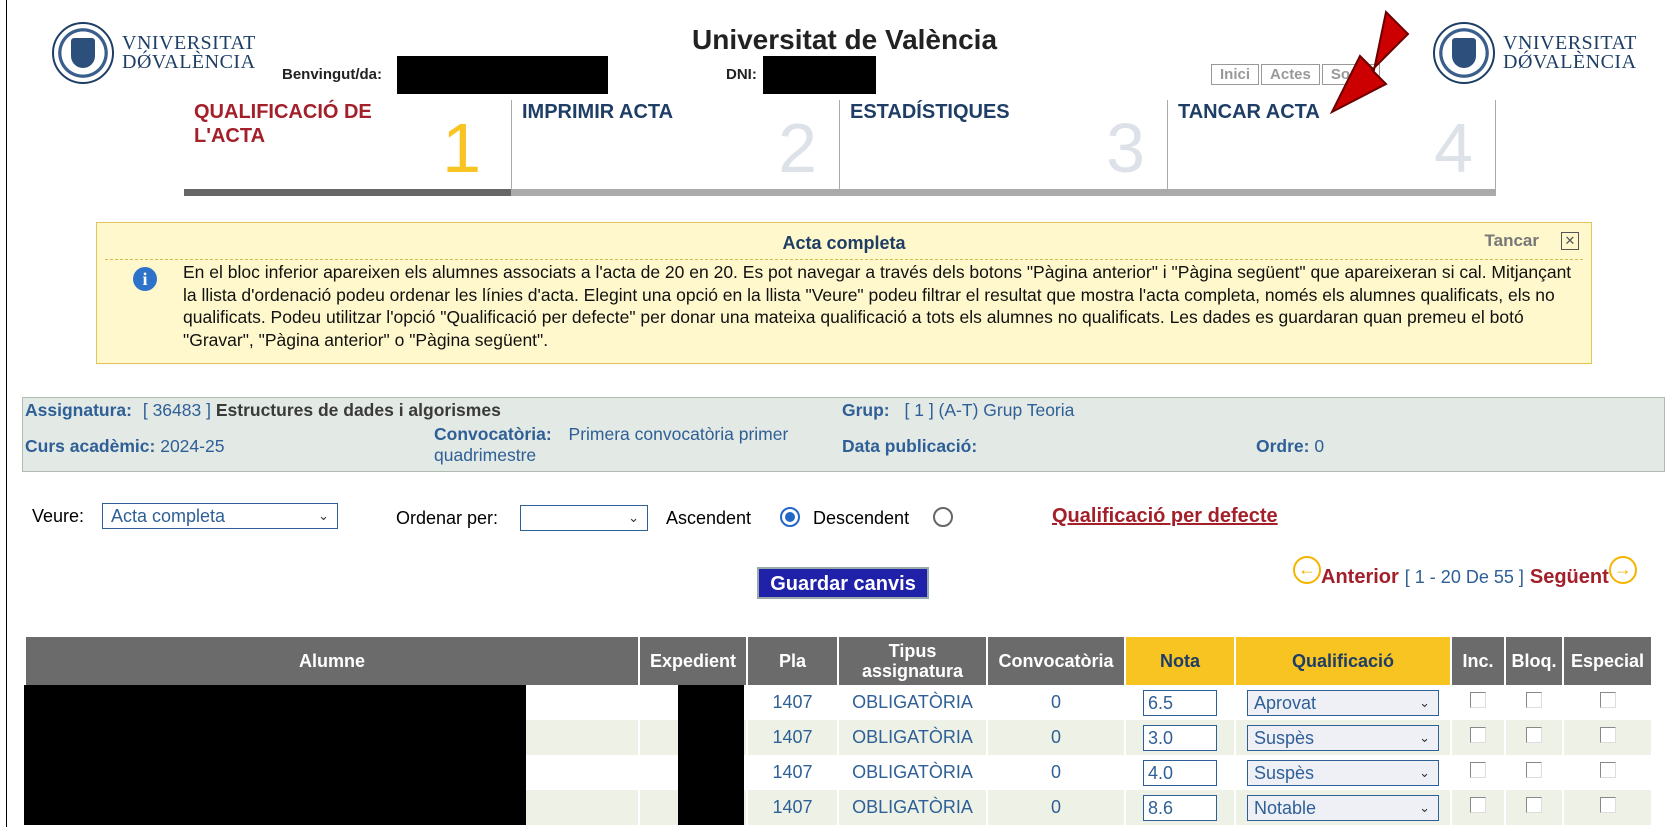 This screenshot has height=827, width=1665. I want to click on qualificacio-value: Notable, so click(1285, 807).